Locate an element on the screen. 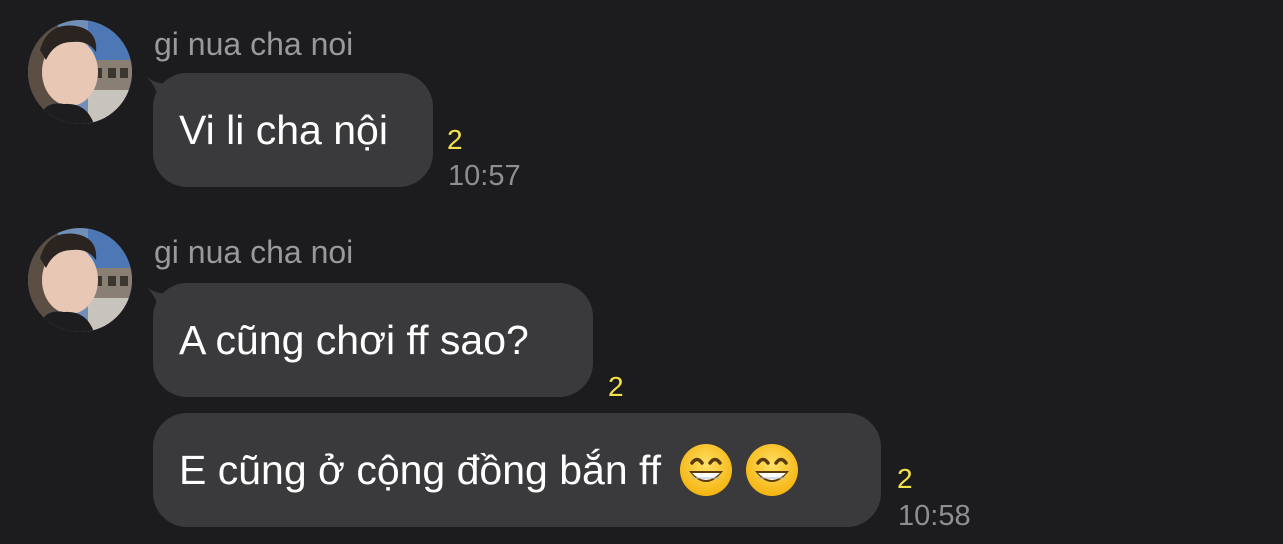  message-text: Vi li cha nội is located at coordinates (283, 129).